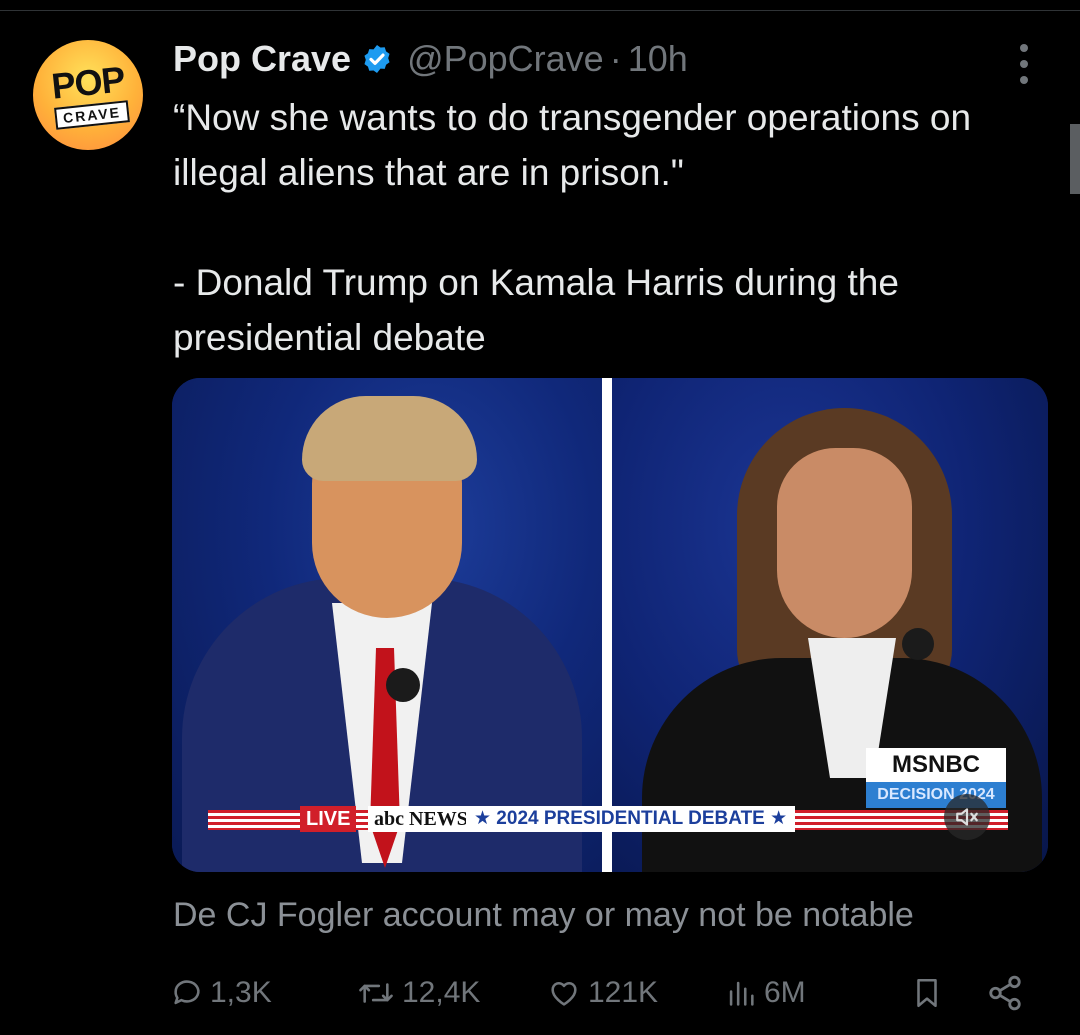  I want to click on views-chart-icon, so click(741, 993).